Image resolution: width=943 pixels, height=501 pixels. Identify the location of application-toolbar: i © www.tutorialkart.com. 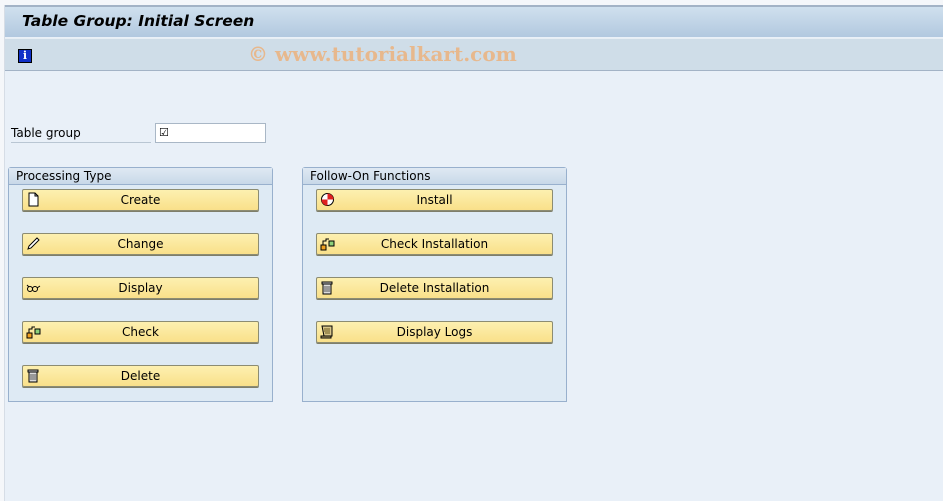
(474, 54).